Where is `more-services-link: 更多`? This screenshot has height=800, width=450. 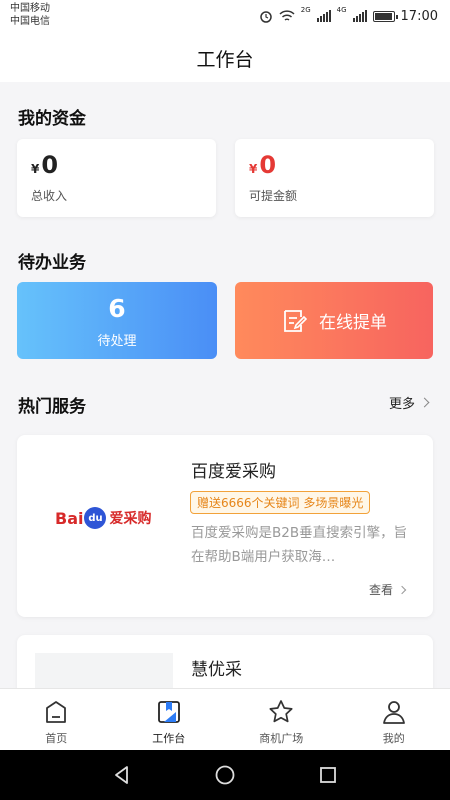 more-services-link: 更多 is located at coordinates (409, 402).